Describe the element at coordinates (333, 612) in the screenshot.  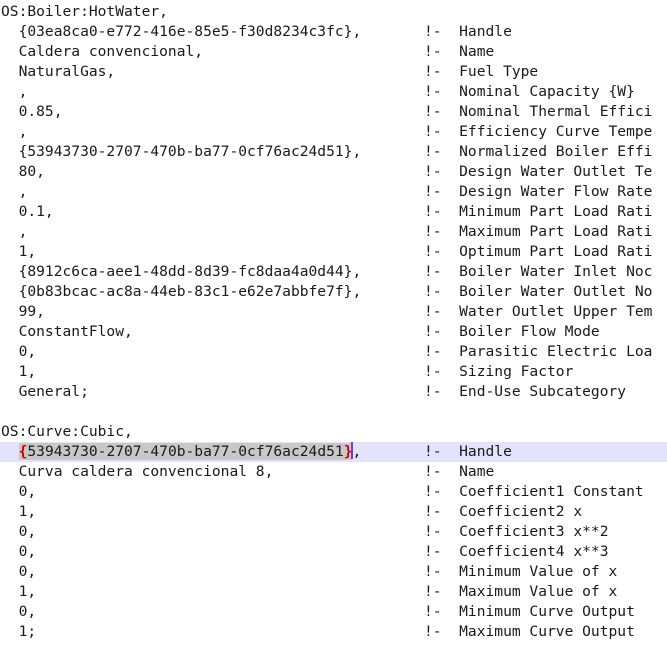
I see `code-line: 0, !- Minimum Curve Output` at that location.